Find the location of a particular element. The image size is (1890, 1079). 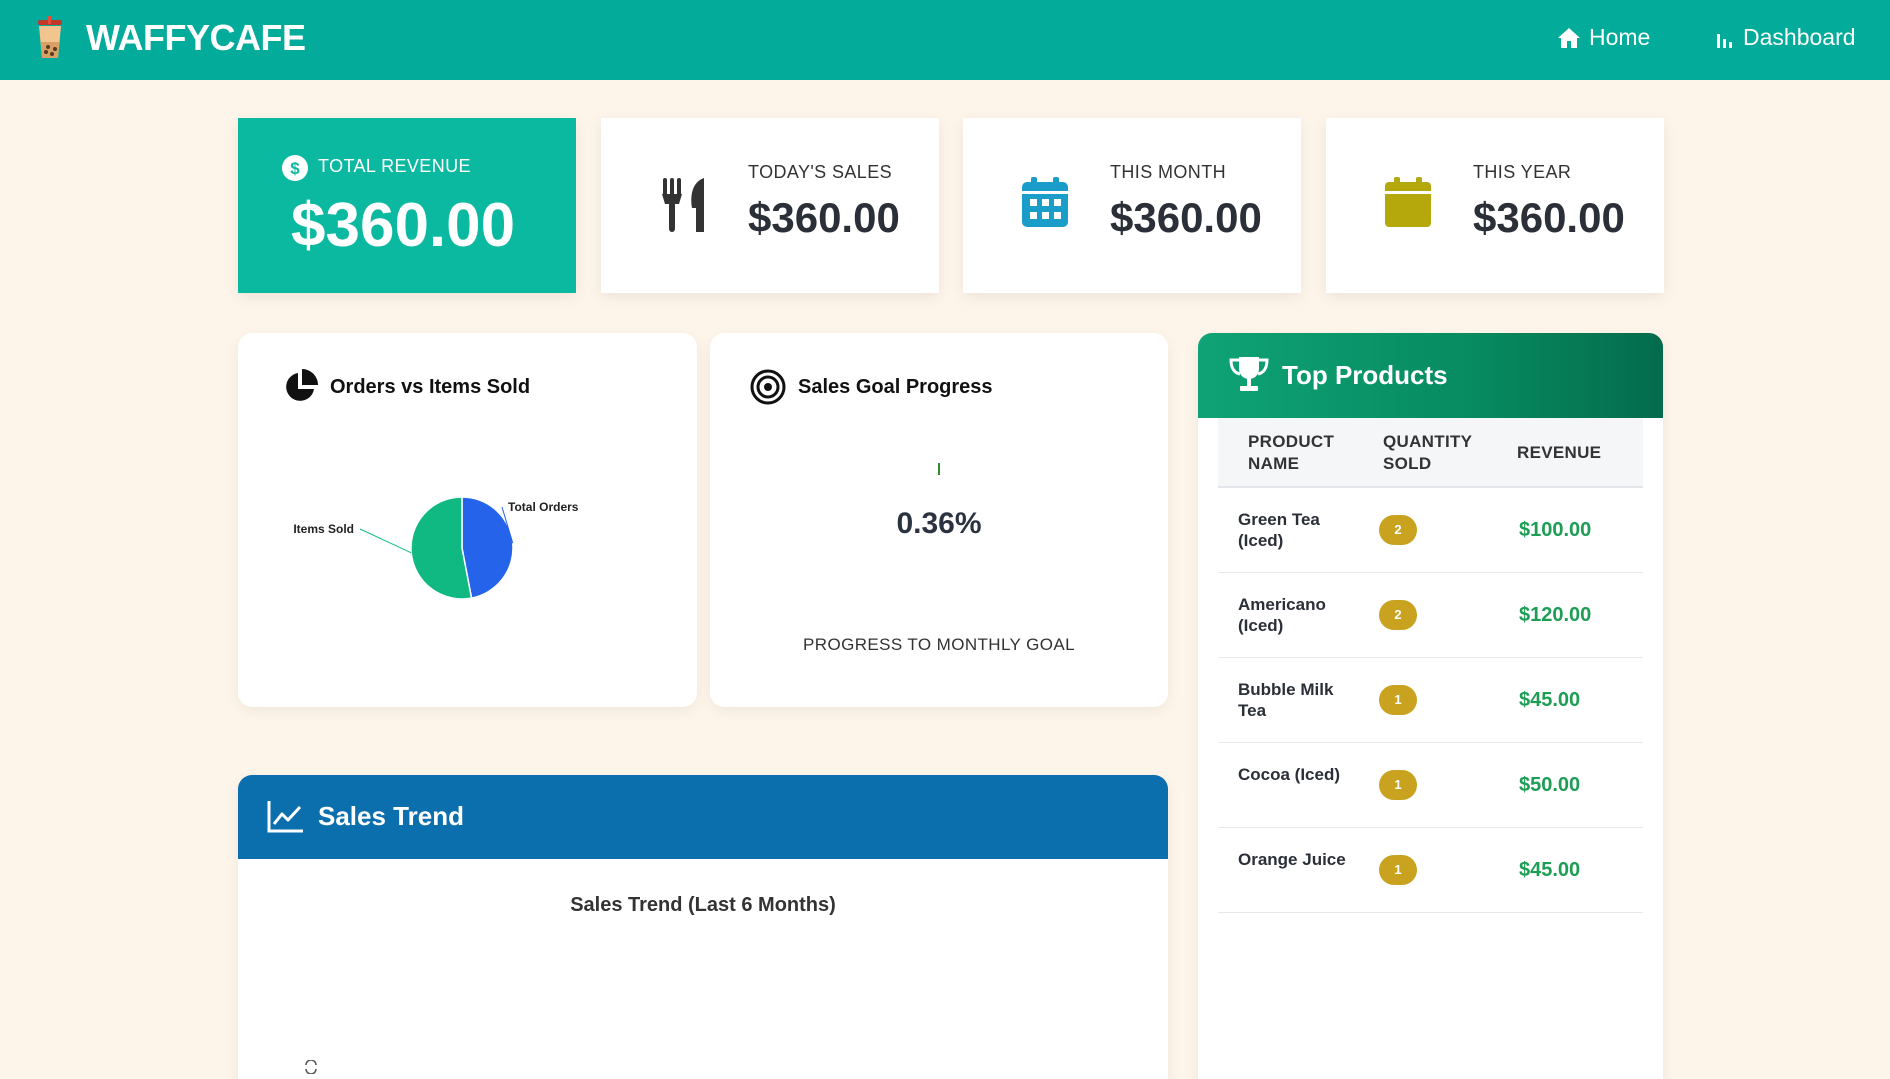

nav-home-label: Home is located at coordinates (1620, 37).